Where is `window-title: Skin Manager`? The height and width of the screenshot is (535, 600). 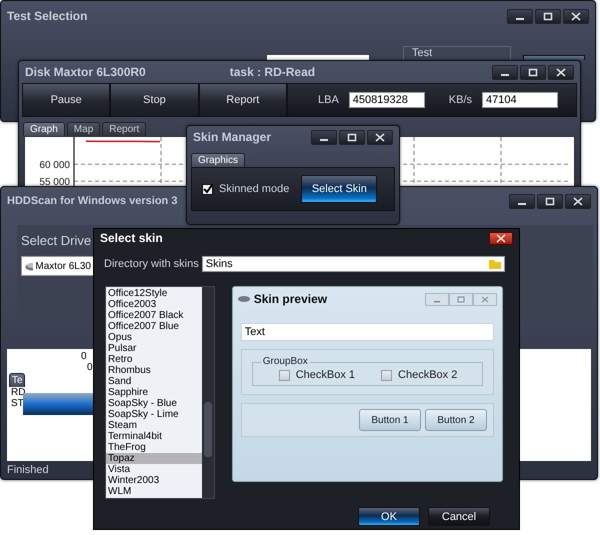 window-title: Skin Manager is located at coordinates (232, 137).